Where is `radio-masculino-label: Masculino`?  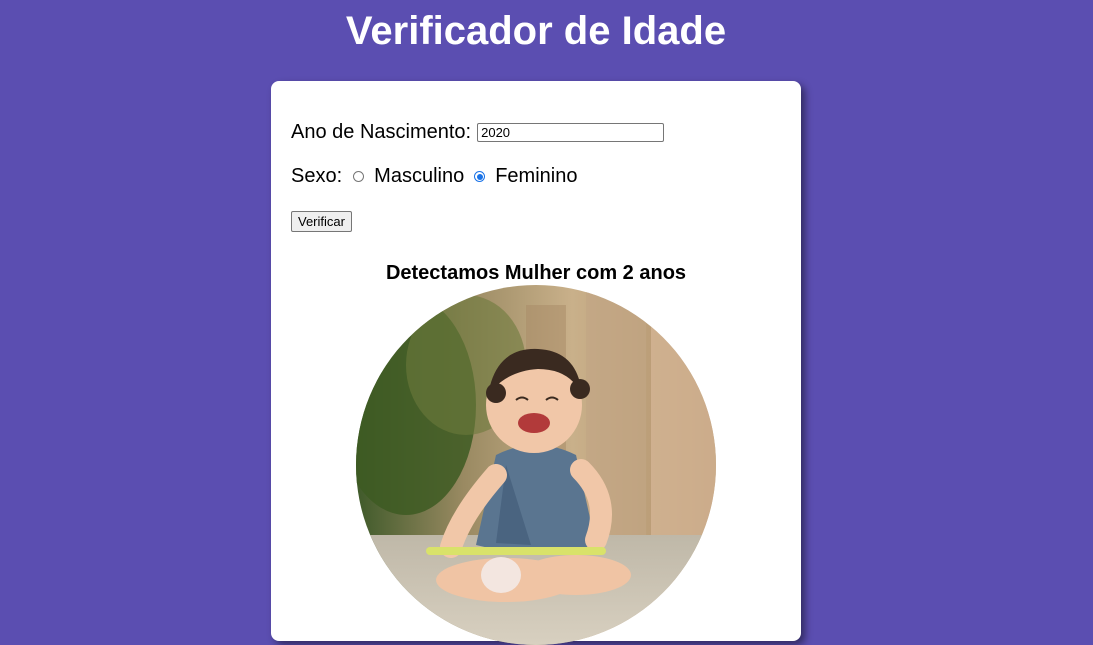
radio-masculino-label: Masculino is located at coordinates (419, 176).